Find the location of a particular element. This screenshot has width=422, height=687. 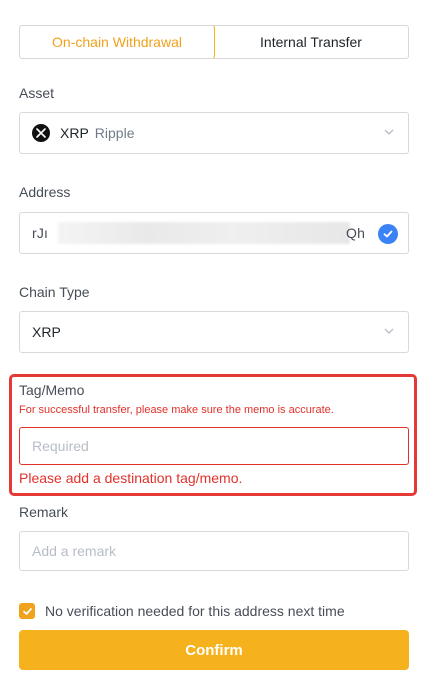

withdraw-type-tabs: On-chain Withdrawal Internal Transfer is located at coordinates (214, 42).